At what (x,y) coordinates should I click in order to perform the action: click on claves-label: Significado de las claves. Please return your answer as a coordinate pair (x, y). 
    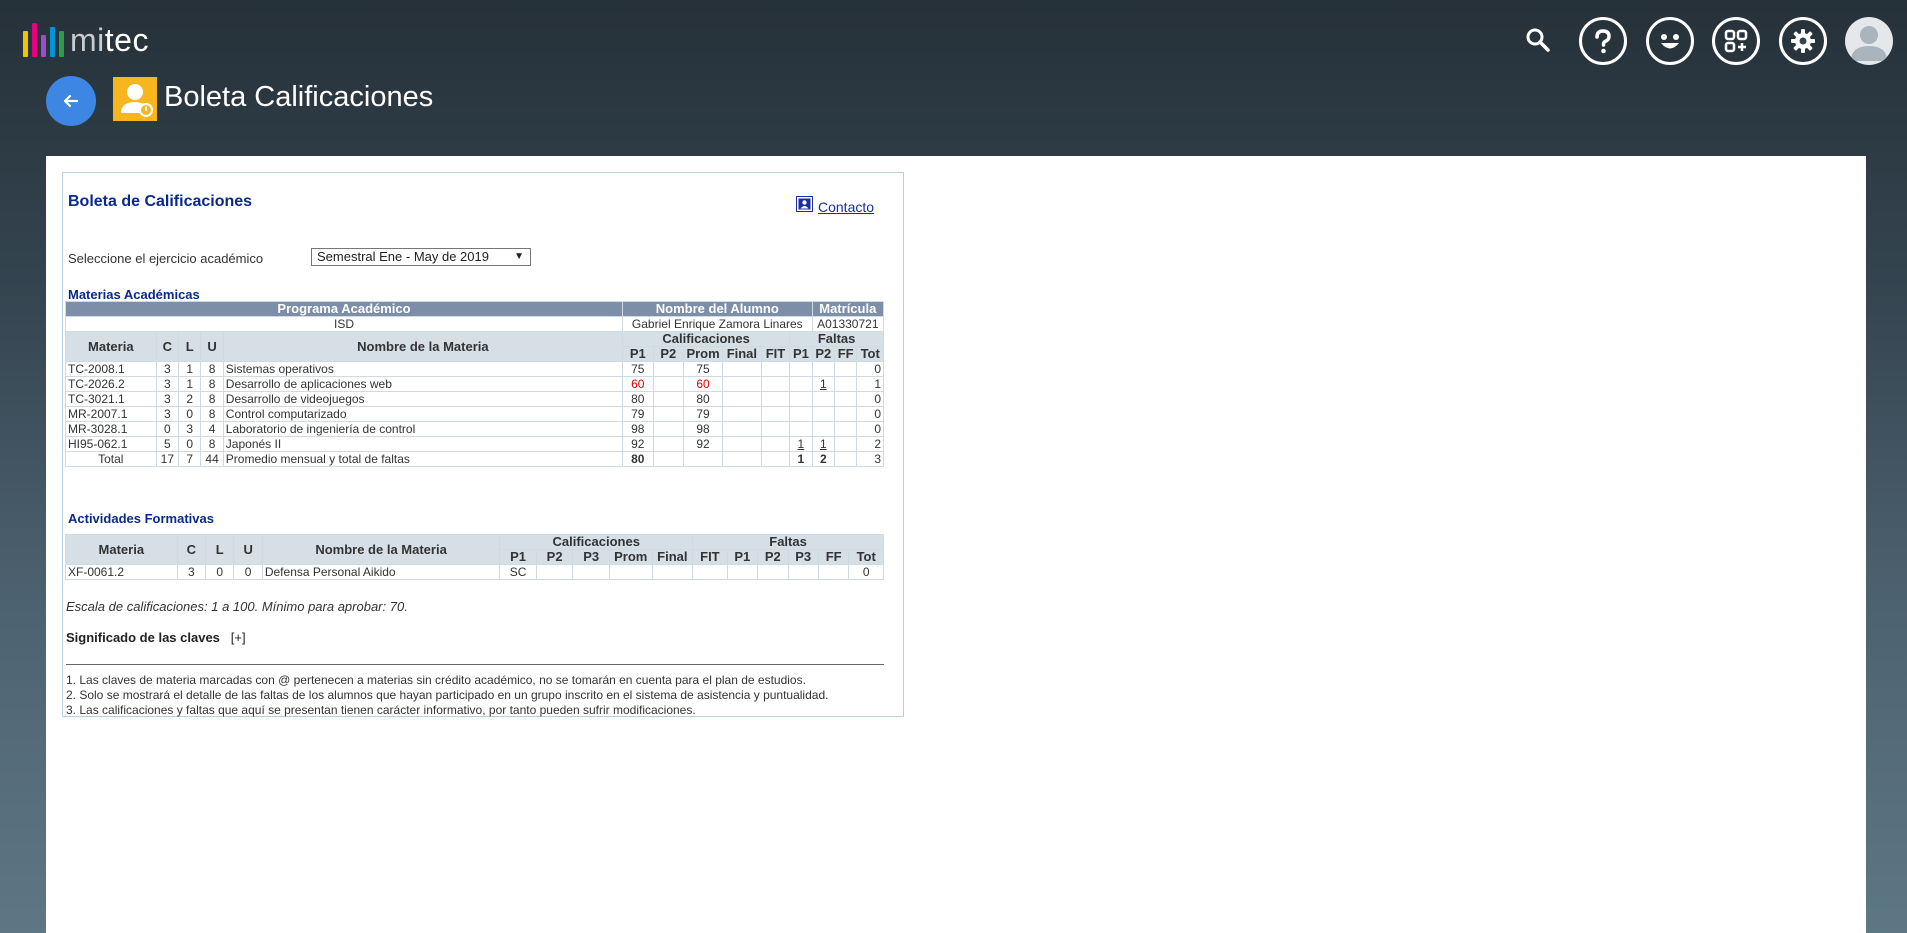
    Looking at the image, I should click on (143, 637).